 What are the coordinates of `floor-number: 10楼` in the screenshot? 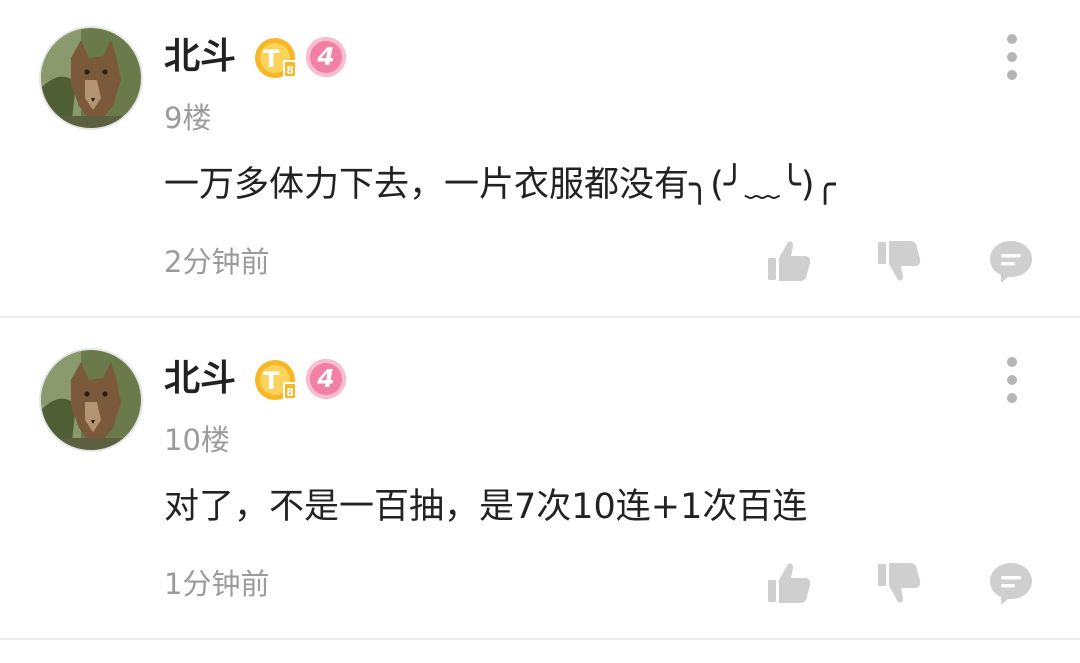 It's located at (197, 440).